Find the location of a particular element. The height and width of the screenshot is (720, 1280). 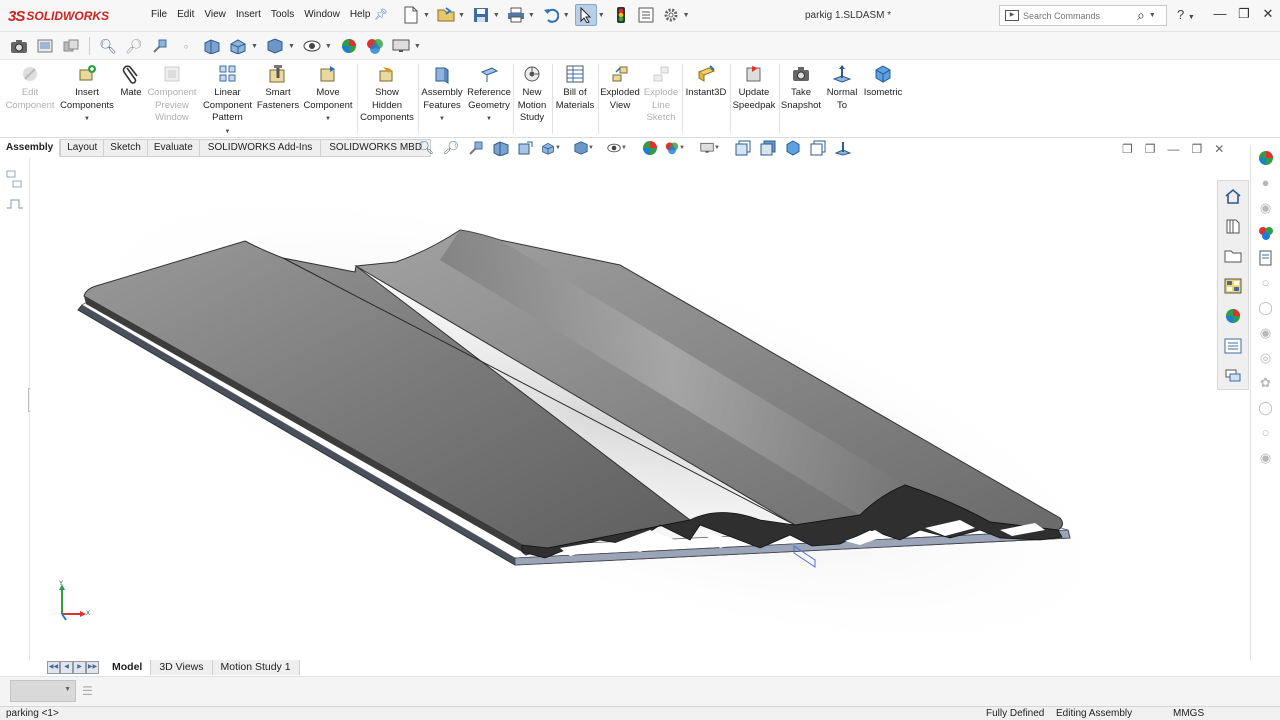

search-commands-box: ▶ ⌕ ▼ is located at coordinates (1083, 15).